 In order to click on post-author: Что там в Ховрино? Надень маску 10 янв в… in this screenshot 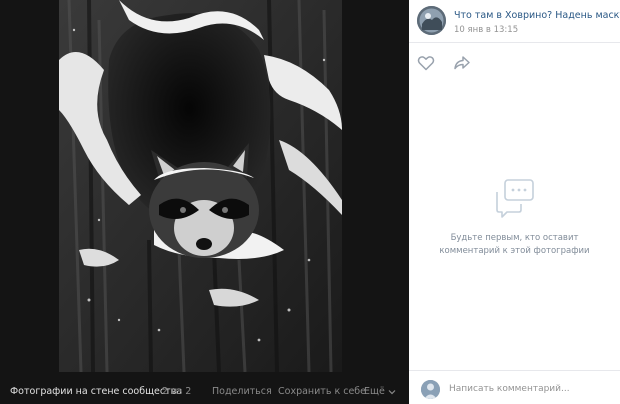, I will do `click(518, 20)`.